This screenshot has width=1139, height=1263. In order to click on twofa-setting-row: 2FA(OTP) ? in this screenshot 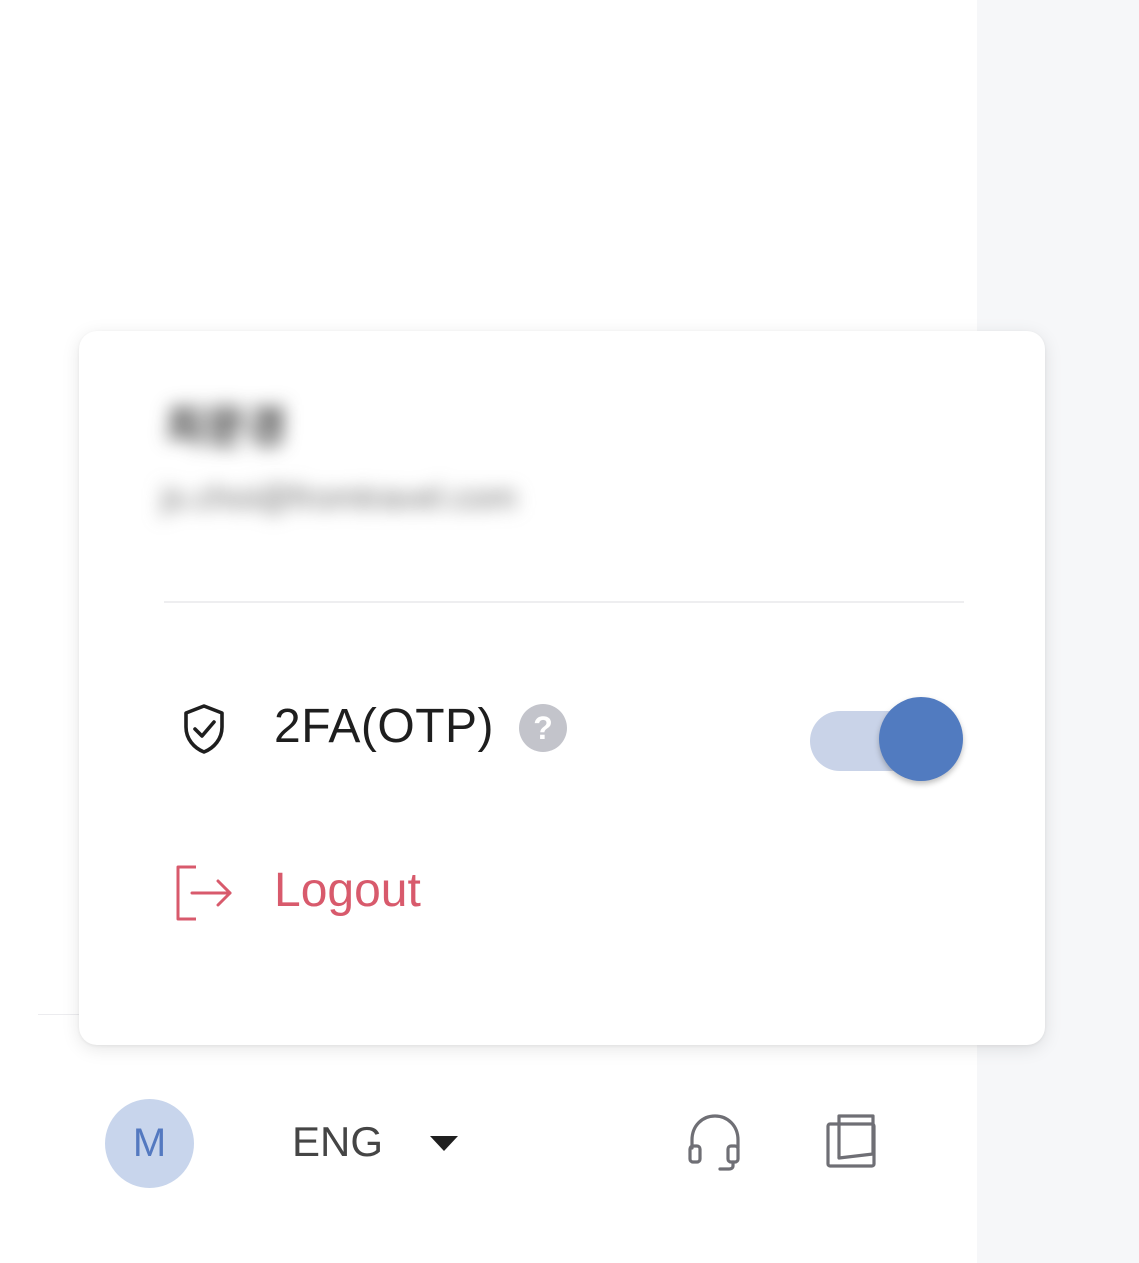, I will do `click(564, 726)`.